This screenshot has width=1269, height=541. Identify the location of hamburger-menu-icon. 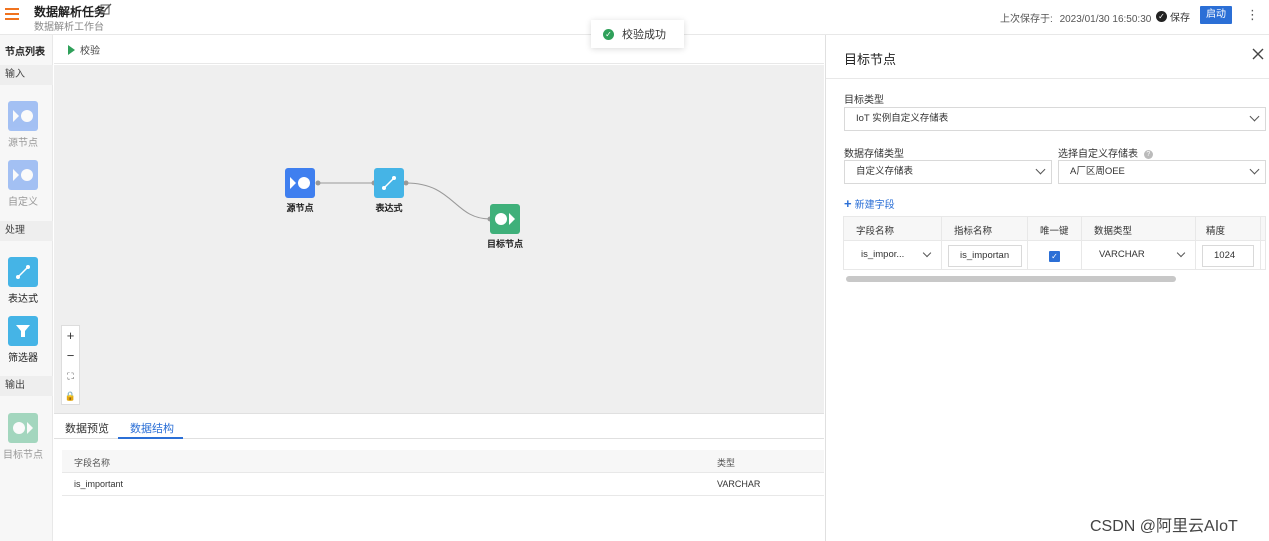
(12, 15).